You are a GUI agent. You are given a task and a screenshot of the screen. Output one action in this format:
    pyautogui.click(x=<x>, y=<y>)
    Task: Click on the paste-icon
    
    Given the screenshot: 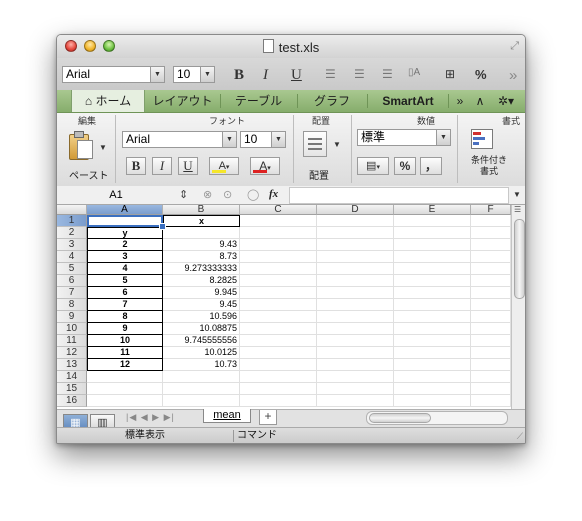 What is the action you would take?
    pyautogui.click(x=81, y=146)
    